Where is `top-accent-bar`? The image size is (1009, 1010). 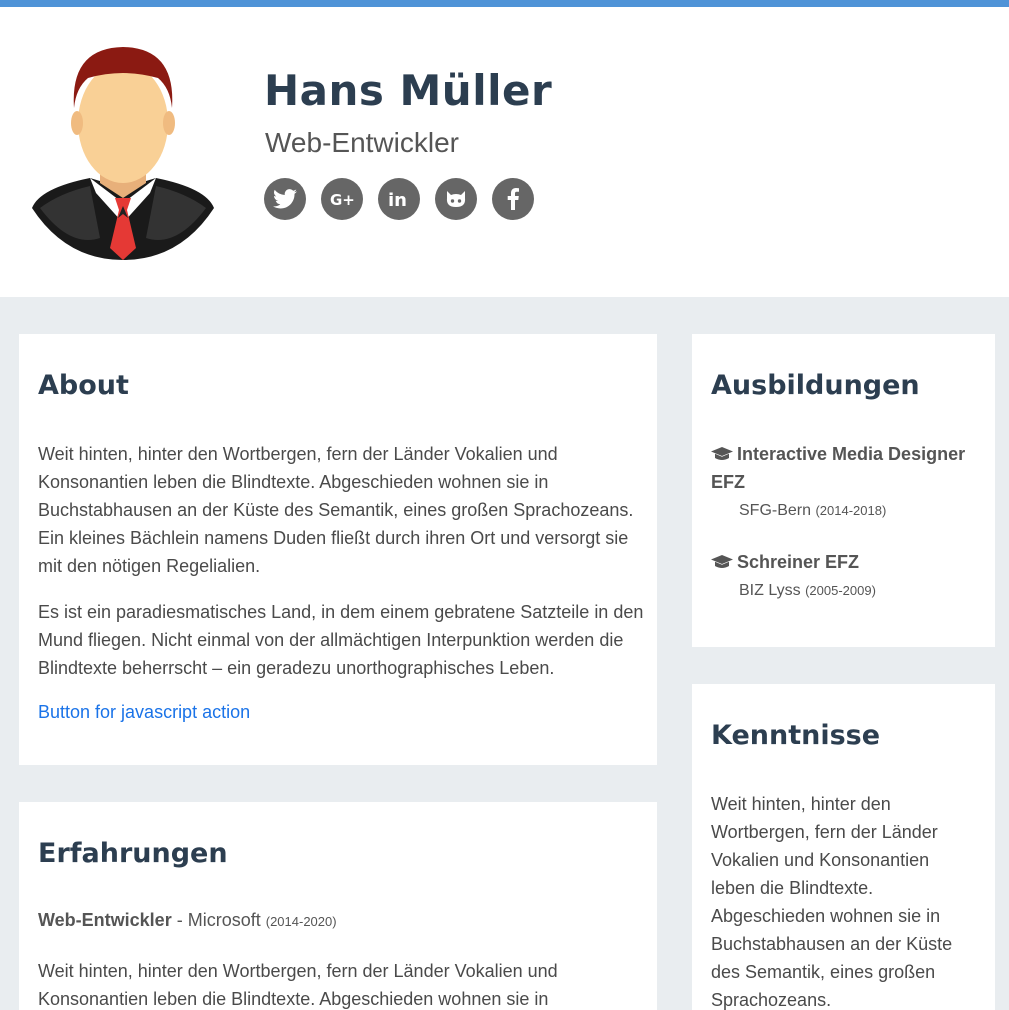 top-accent-bar is located at coordinates (504, 3).